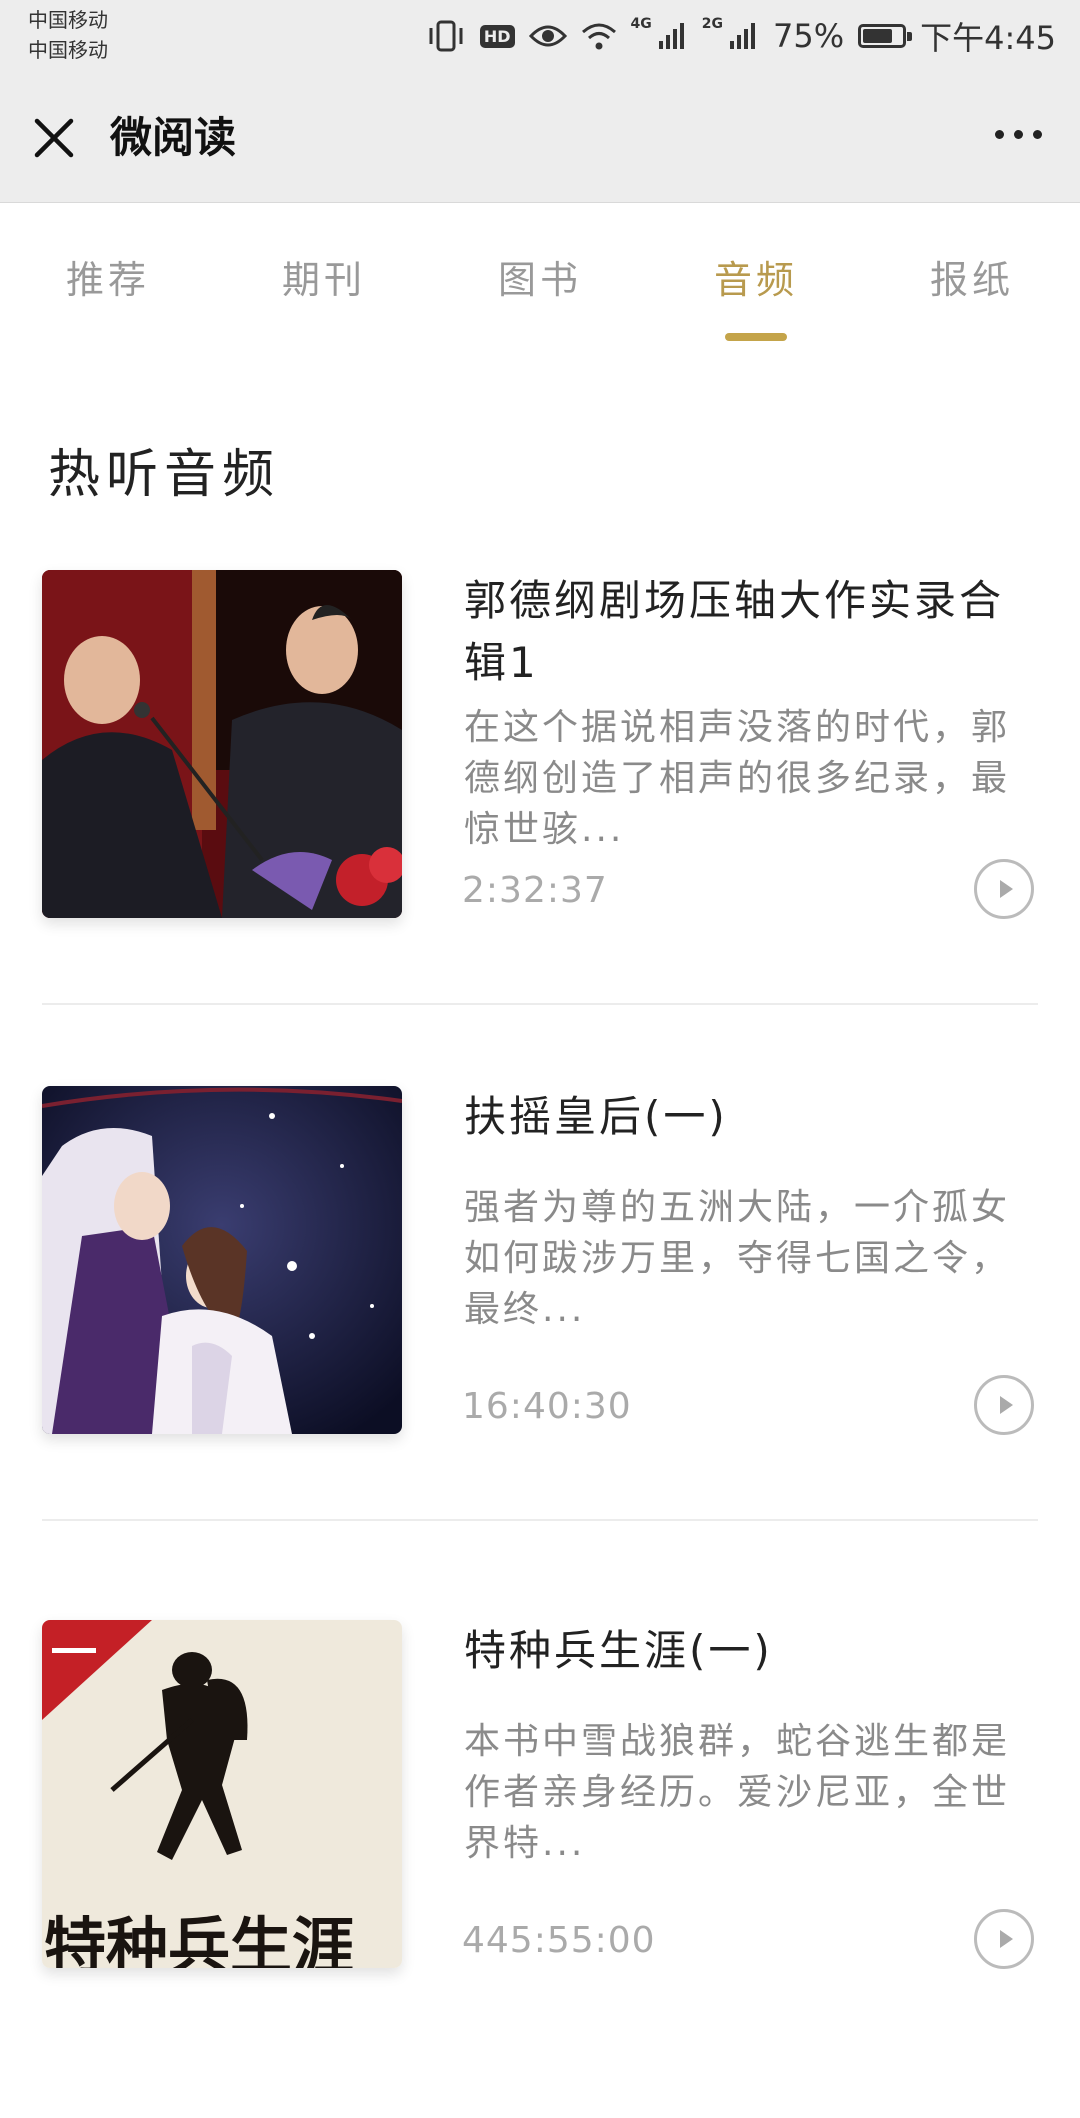 This screenshot has width=1080, height=2118. What do you see at coordinates (749, 1117) in the screenshot?
I see `item-title: 扶摇皇后(一)` at bounding box center [749, 1117].